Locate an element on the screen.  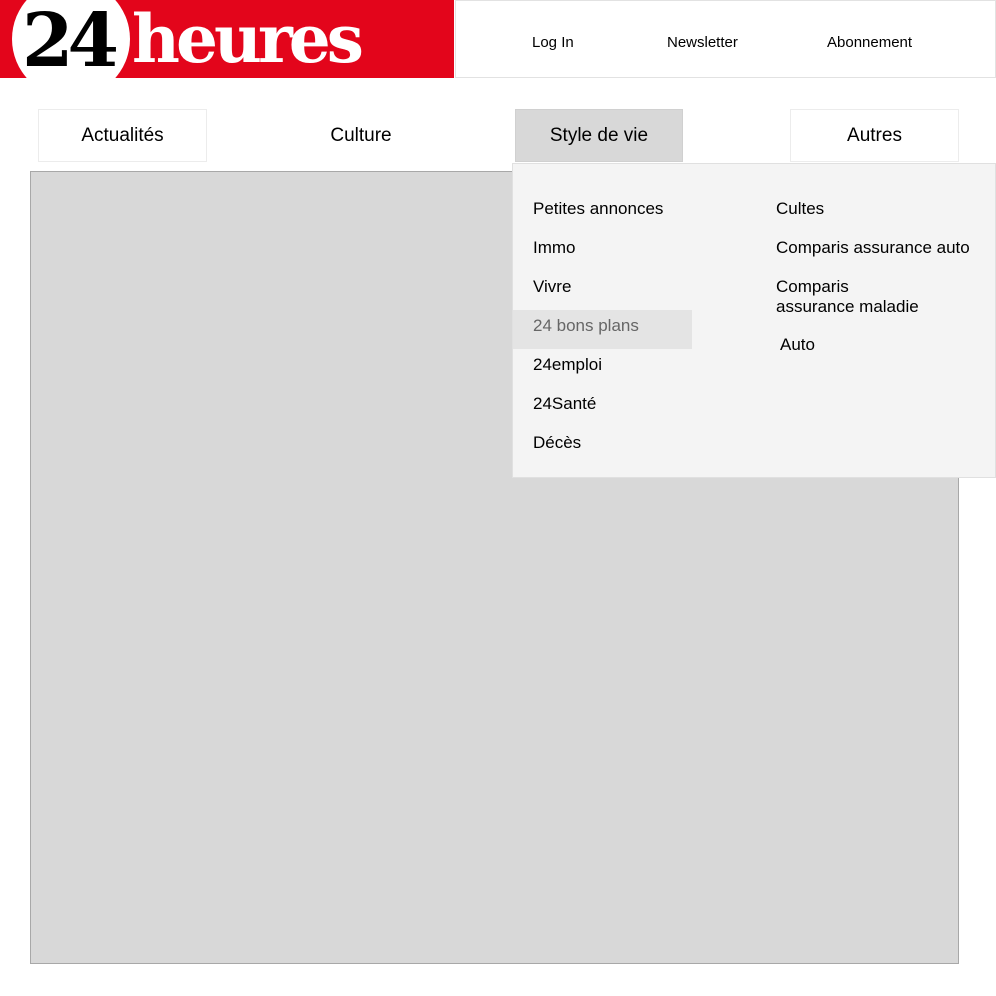
nav-item-autres: Autres is located at coordinates (874, 135).